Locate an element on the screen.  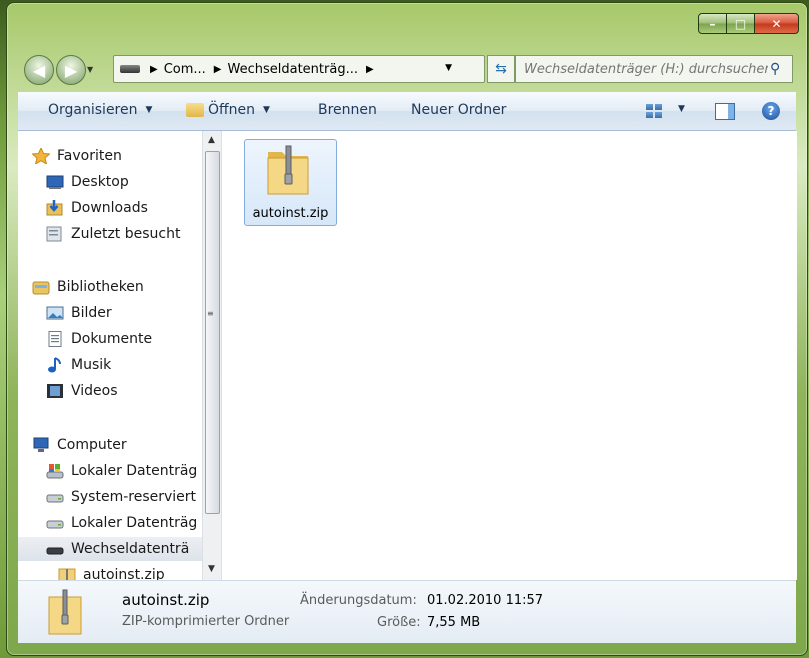
maximize-button: □ is located at coordinates (740, 23).